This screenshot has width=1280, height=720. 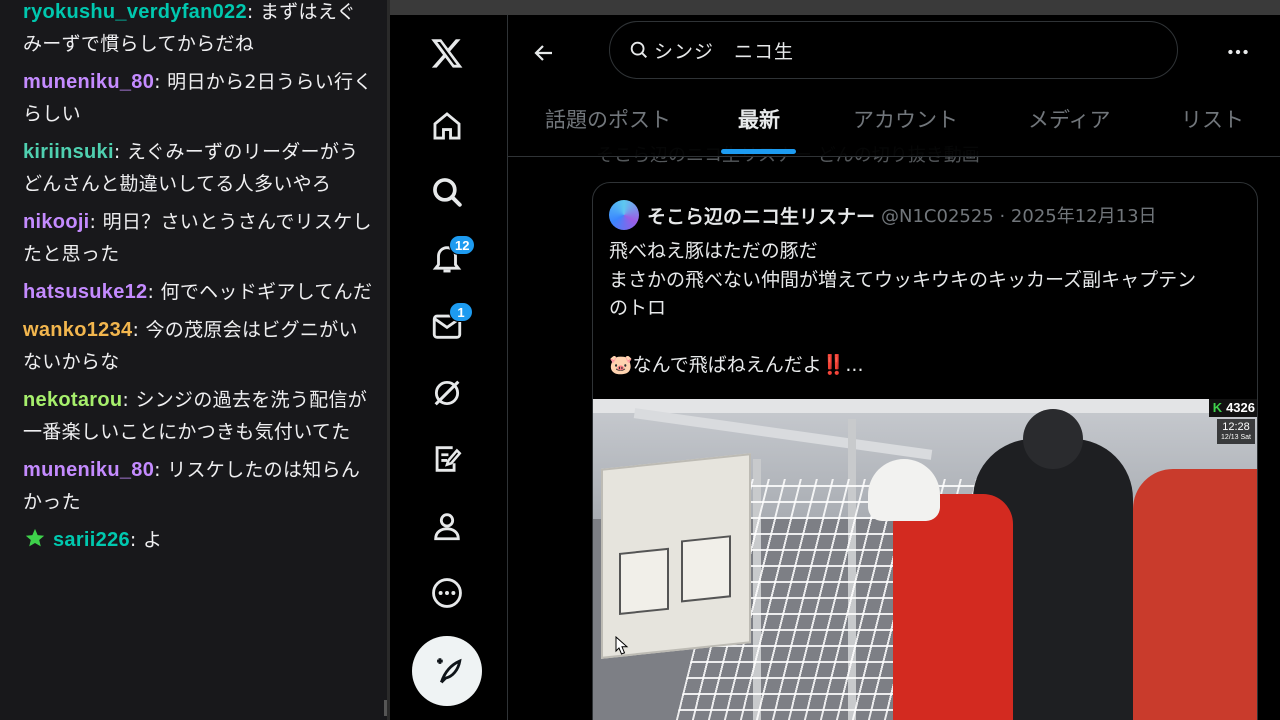 I want to click on chat-username: nikooji, so click(x=56, y=222).